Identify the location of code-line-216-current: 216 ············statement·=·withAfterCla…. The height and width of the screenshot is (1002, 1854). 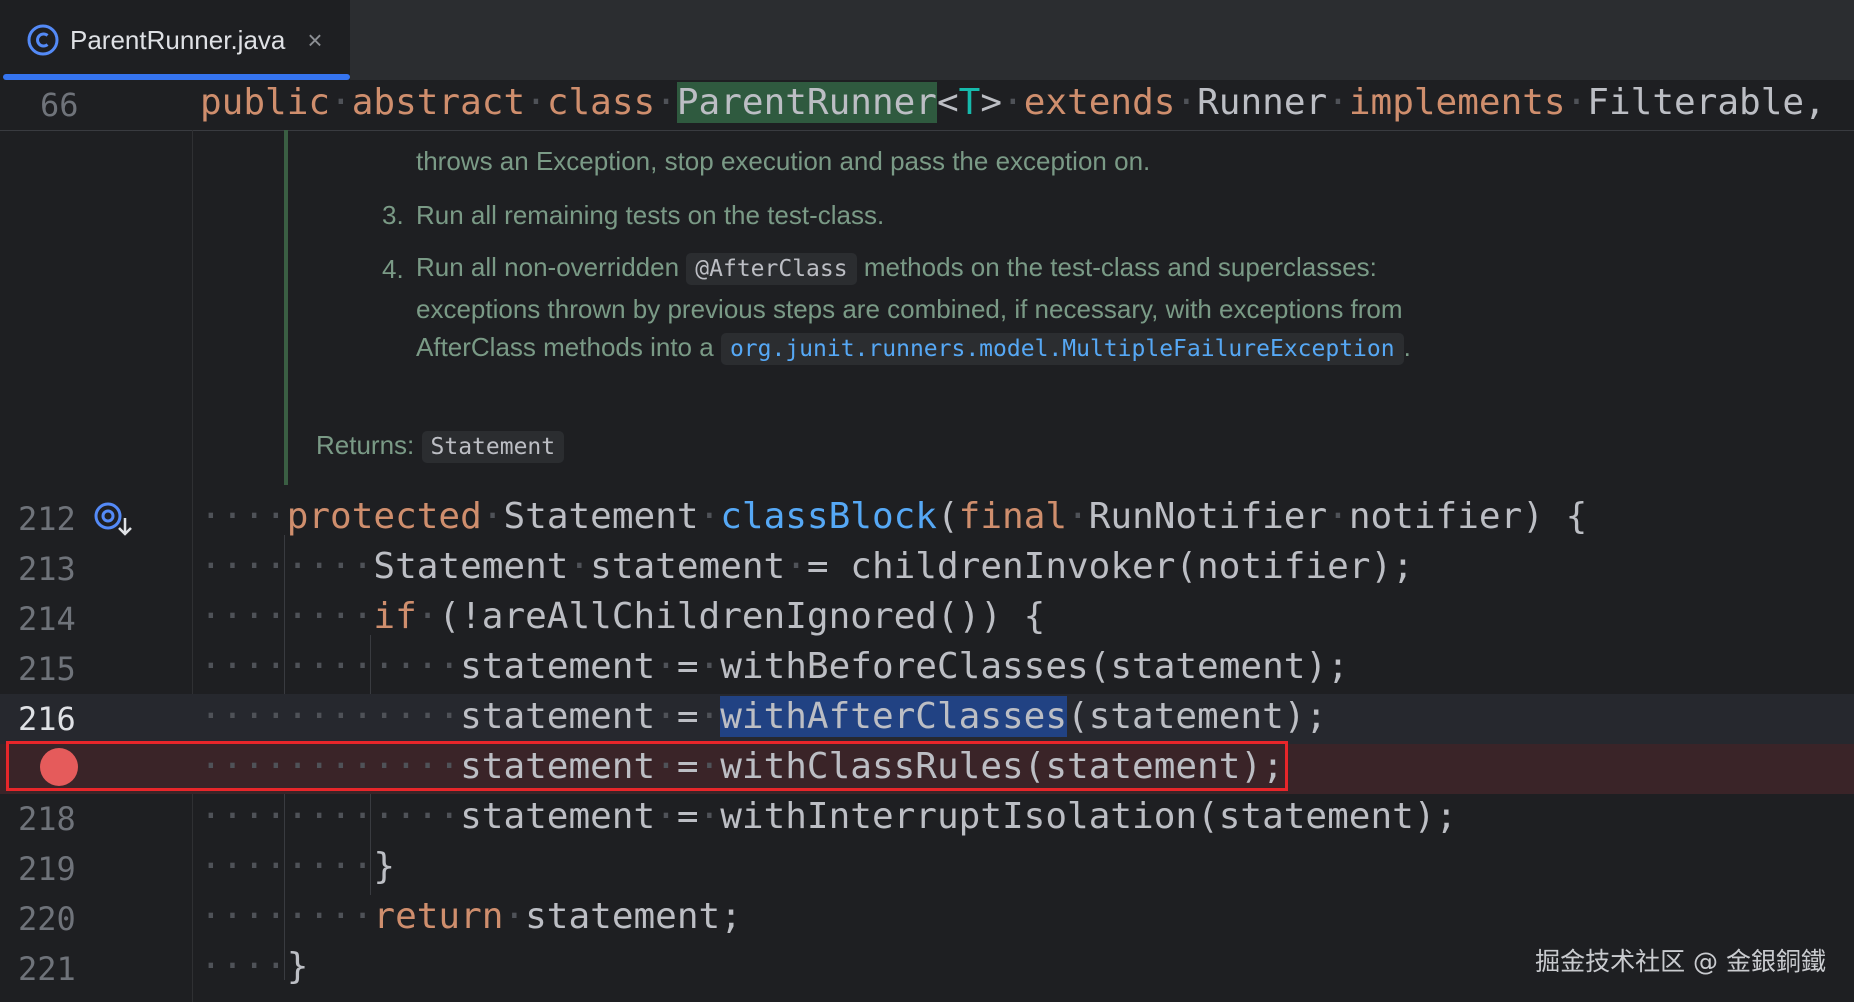
(927, 719).